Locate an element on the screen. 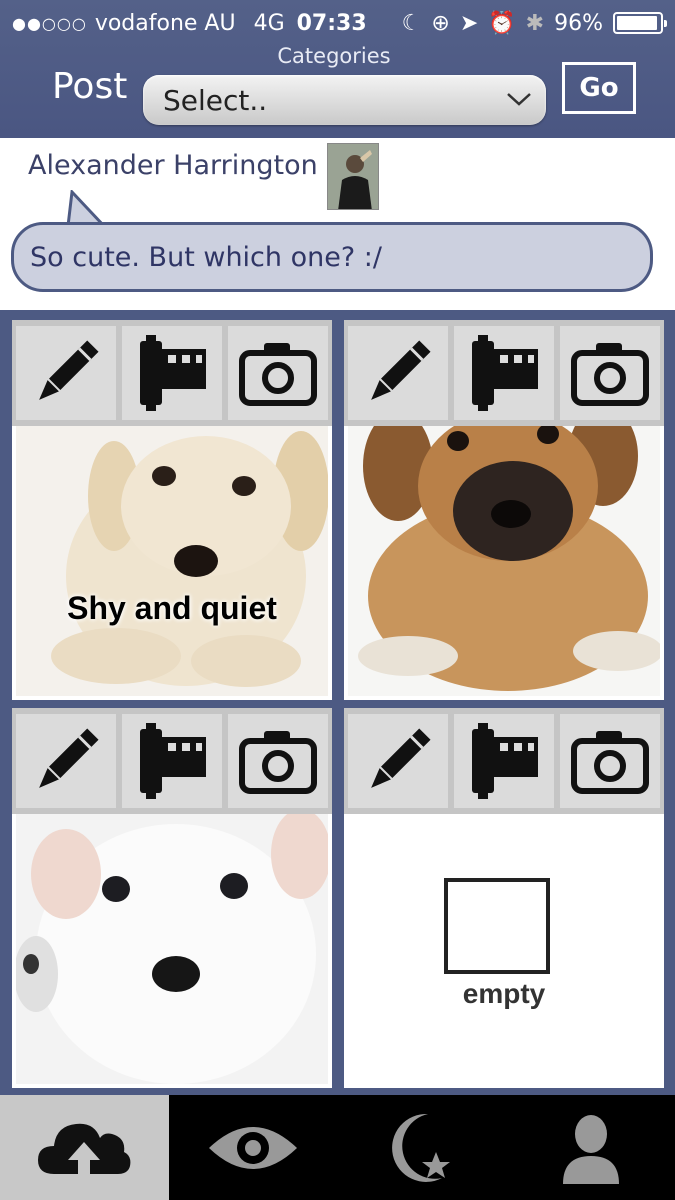  clock: 07:33 is located at coordinates (331, 23).